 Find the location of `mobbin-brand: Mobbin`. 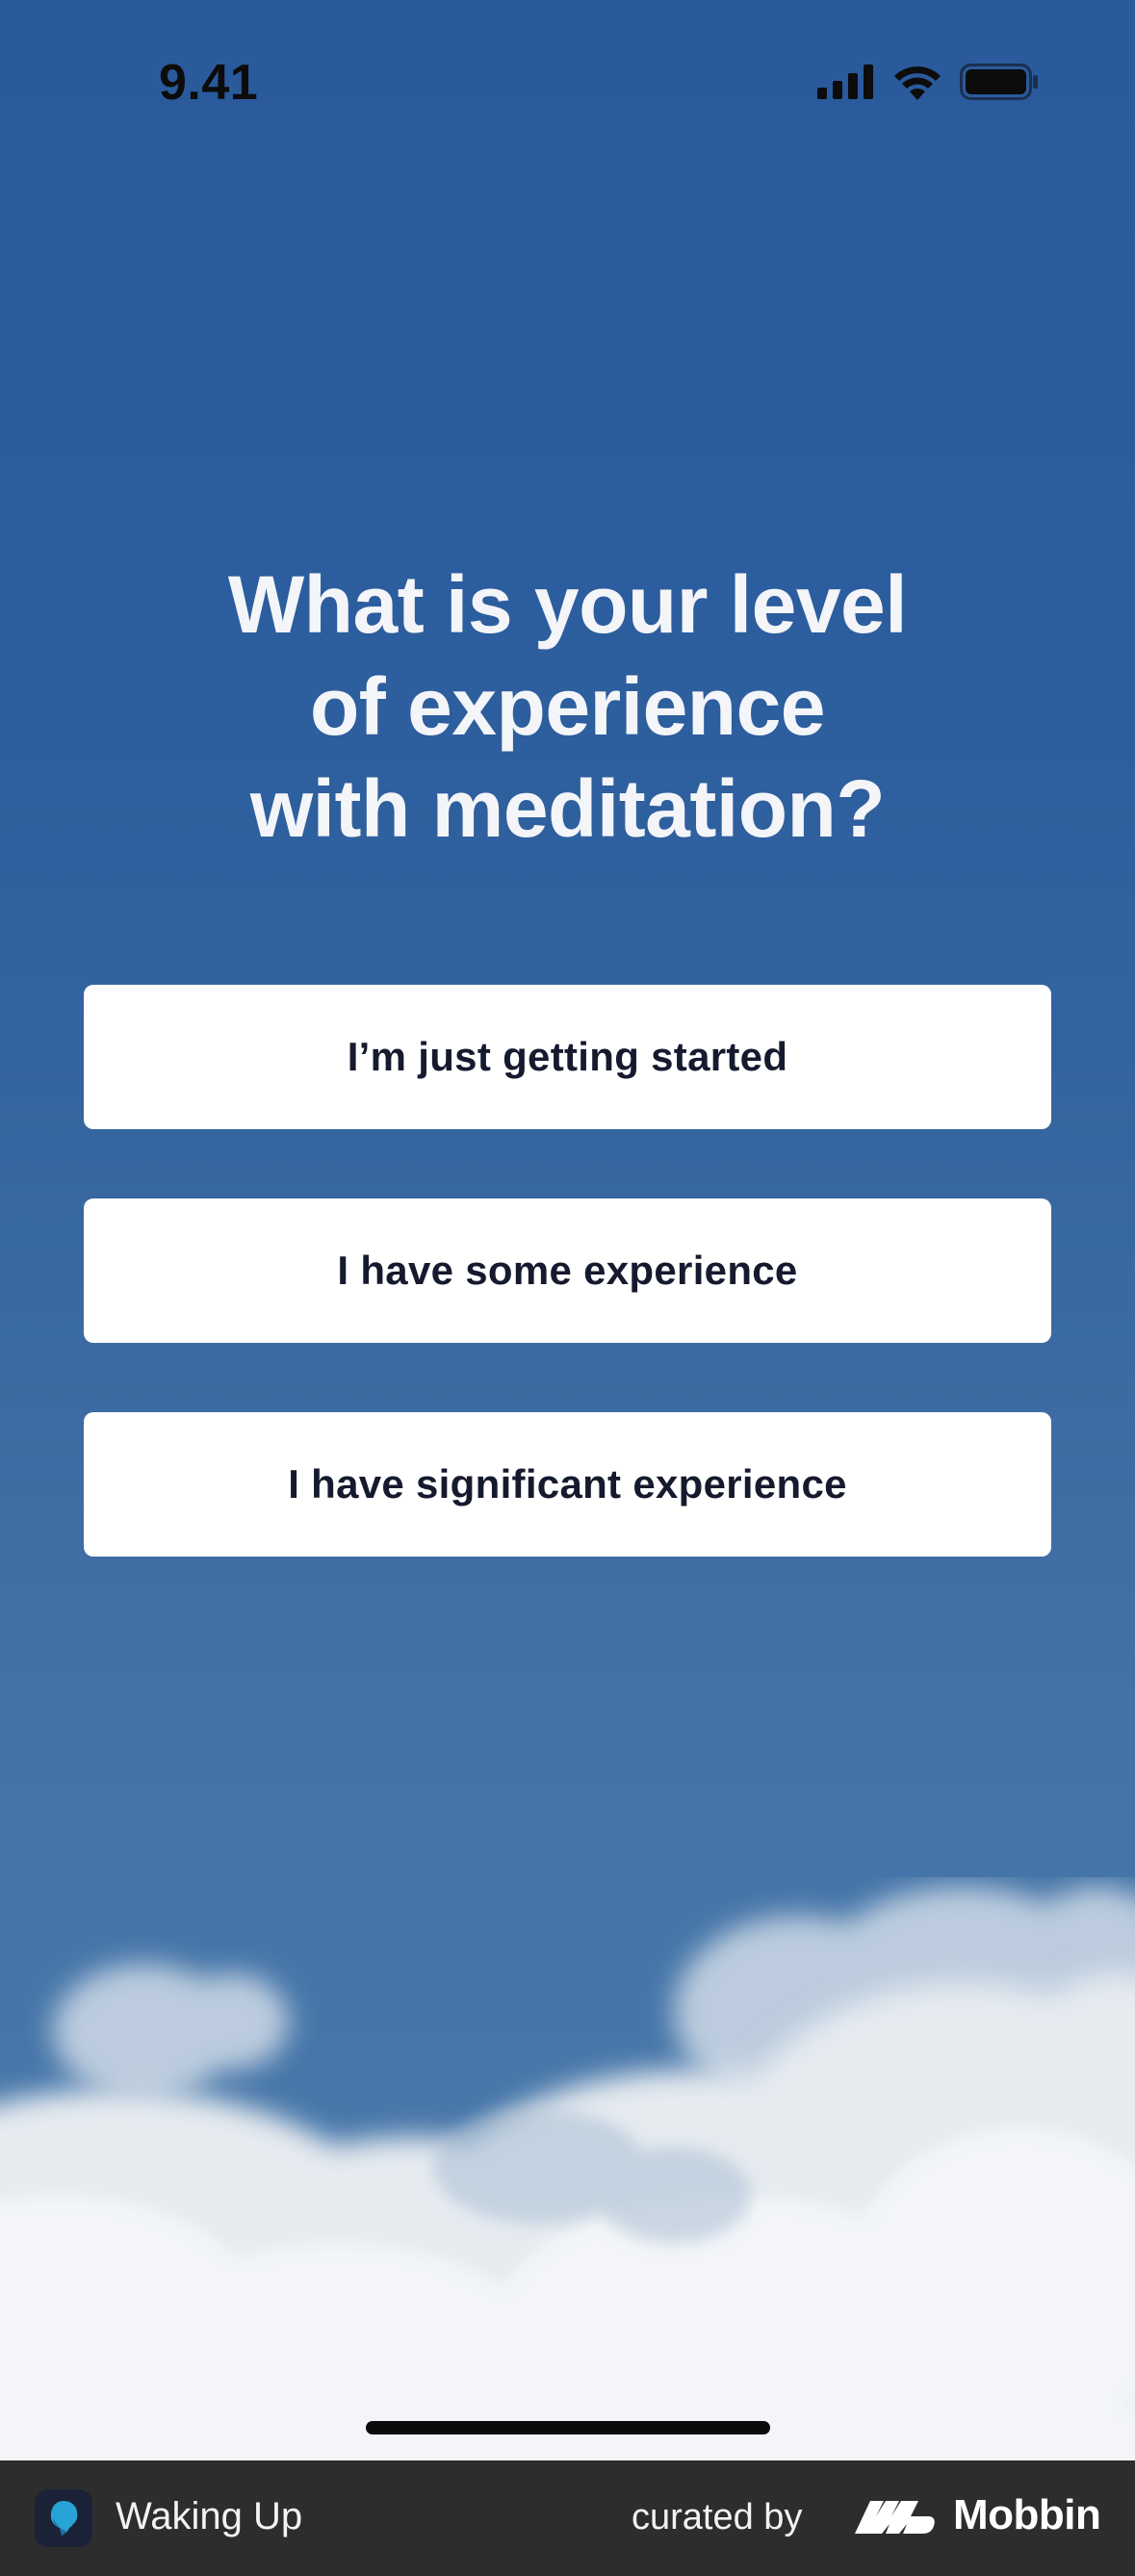

mobbin-brand: Mobbin is located at coordinates (1027, 2514).